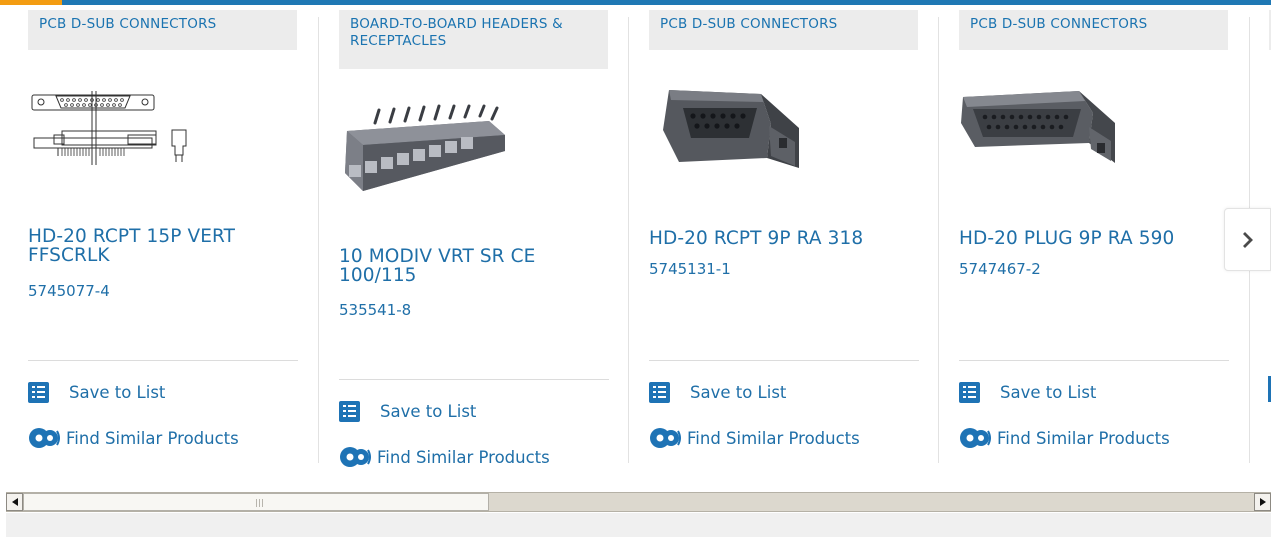 This screenshot has width=1271, height=537. Describe the element at coordinates (375, 310) in the screenshot. I see `part-number: 535541-8` at that location.